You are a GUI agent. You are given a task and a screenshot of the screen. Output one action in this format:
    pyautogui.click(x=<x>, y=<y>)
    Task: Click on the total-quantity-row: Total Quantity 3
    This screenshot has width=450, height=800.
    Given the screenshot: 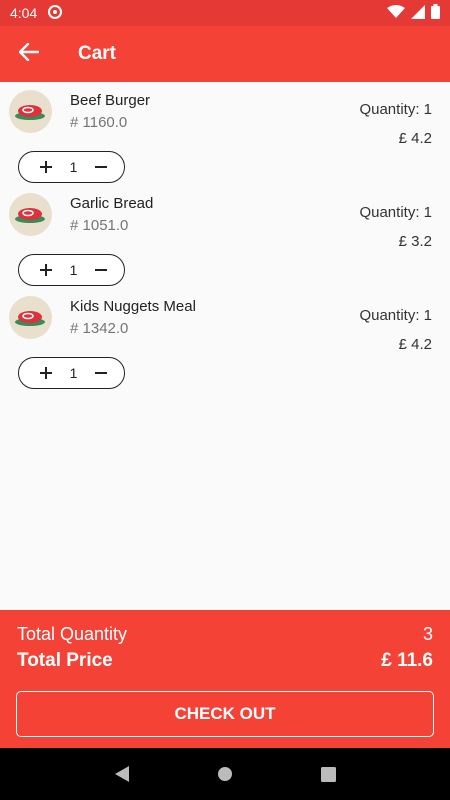 What is the action you would take?
    pyautogui.click(x=225, y=634)
    